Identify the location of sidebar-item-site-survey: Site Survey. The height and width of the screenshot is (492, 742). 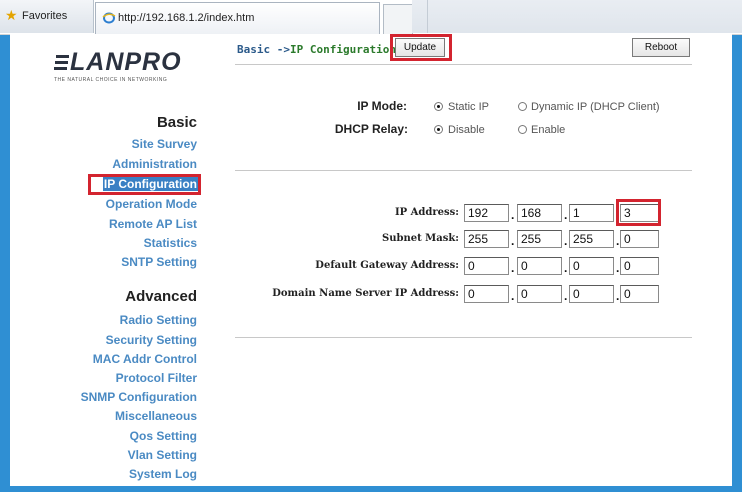
(164, 144).